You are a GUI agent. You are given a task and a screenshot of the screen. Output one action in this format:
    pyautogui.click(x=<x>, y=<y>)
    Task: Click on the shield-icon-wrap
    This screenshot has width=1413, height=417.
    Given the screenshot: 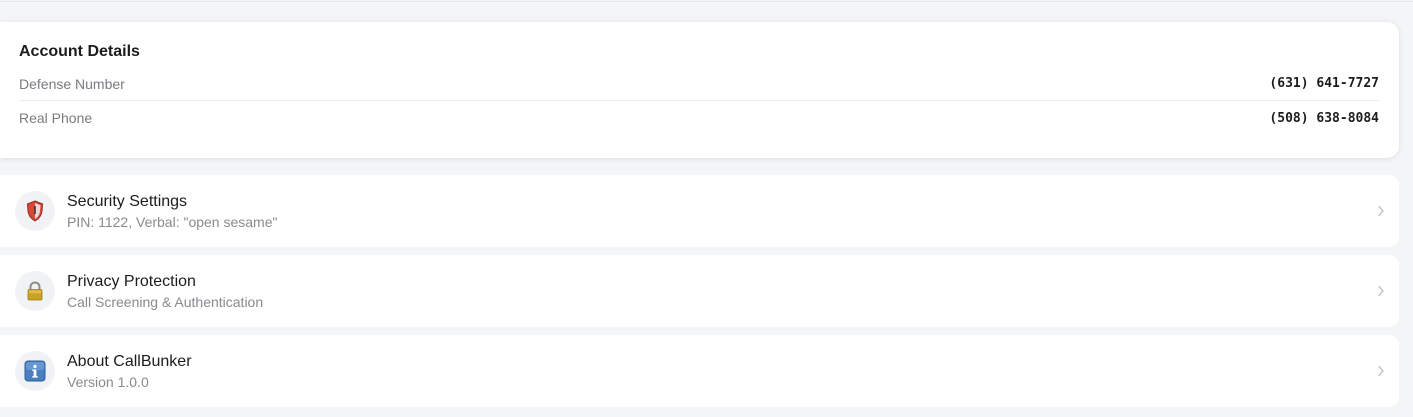 What is the action you would take?
    pyautogui.click(x=35, y=211)
    